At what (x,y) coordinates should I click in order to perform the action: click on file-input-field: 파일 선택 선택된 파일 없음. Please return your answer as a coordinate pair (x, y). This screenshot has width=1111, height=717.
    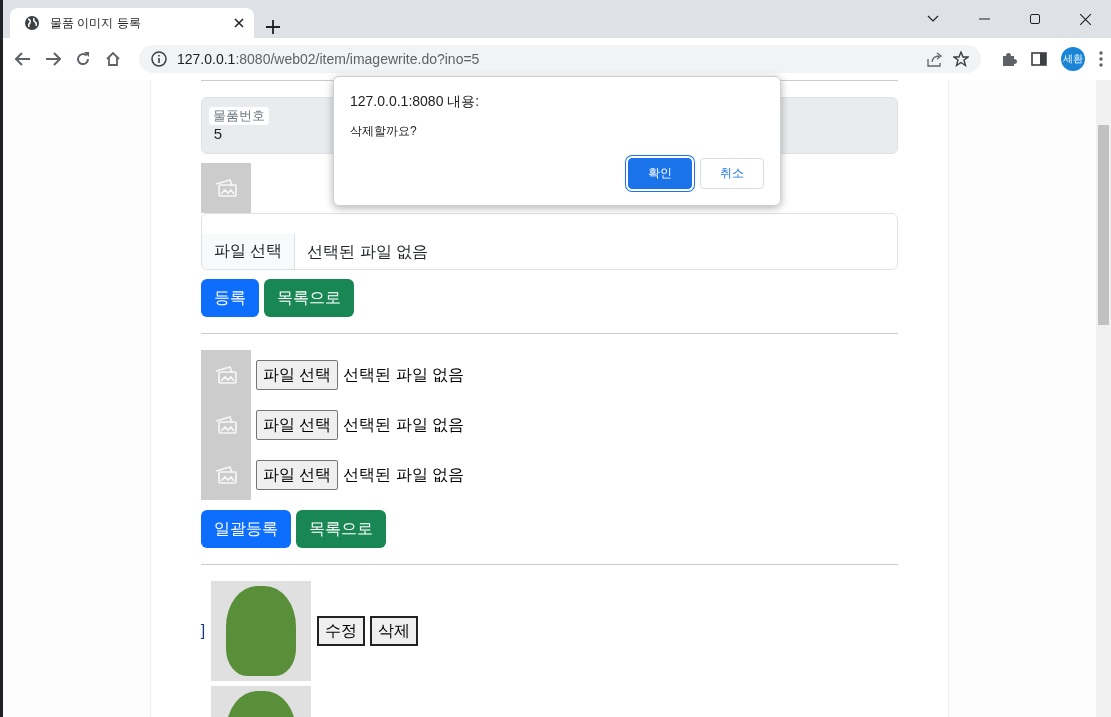
    Looking at the image, I should click on (549, 241).